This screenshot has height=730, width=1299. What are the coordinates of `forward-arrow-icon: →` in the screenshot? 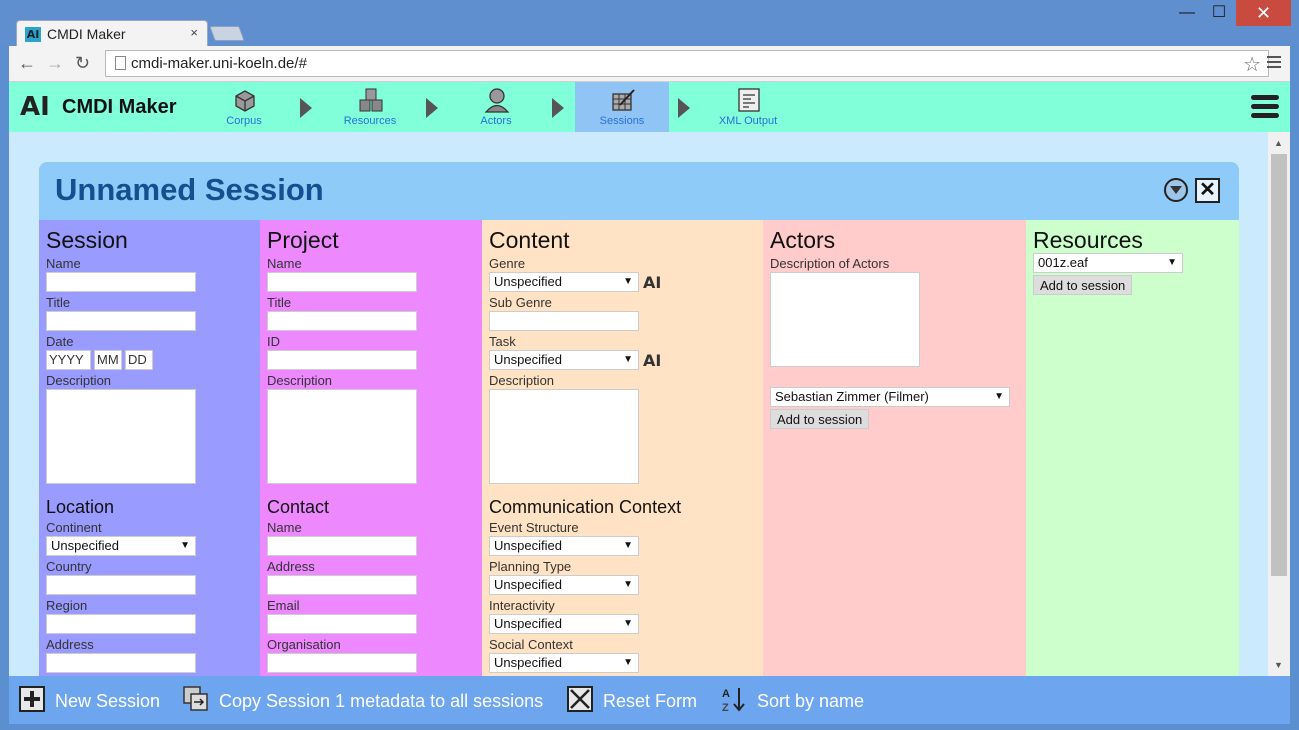 It's located at (55, 63).